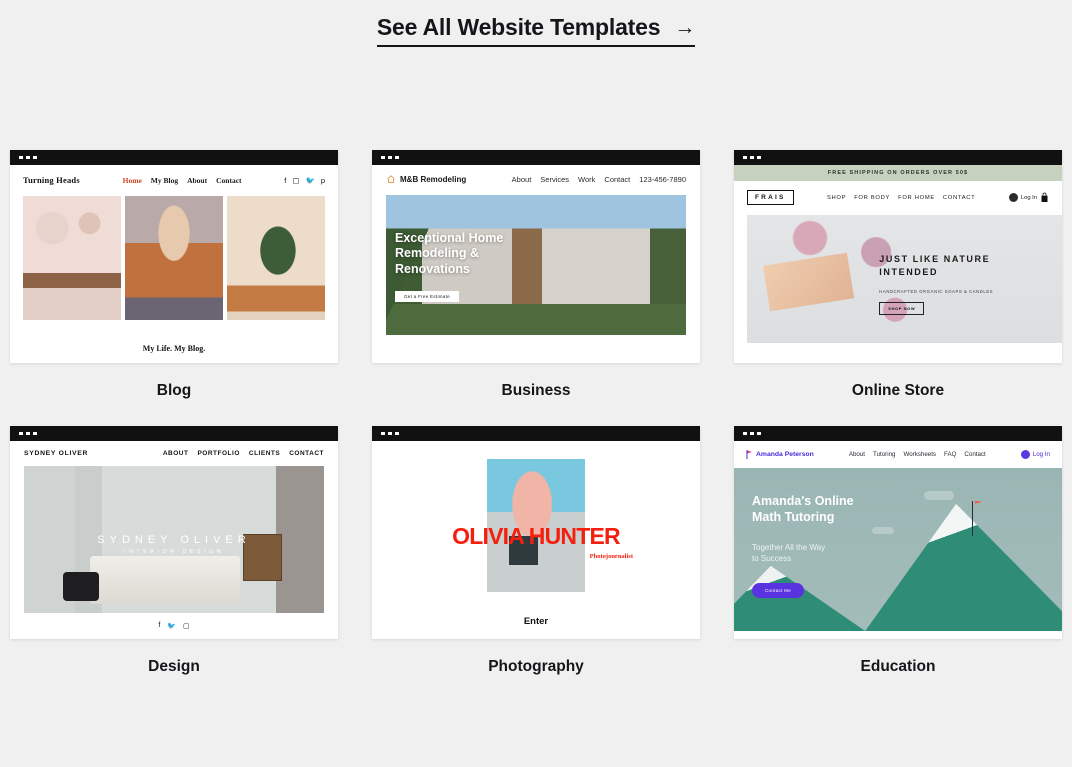 Image resolution: width=1072 pixels, height=767 pixels. I want to click on hero-title: JUST LIKE NATURE INTENDED, so click(934, 265).